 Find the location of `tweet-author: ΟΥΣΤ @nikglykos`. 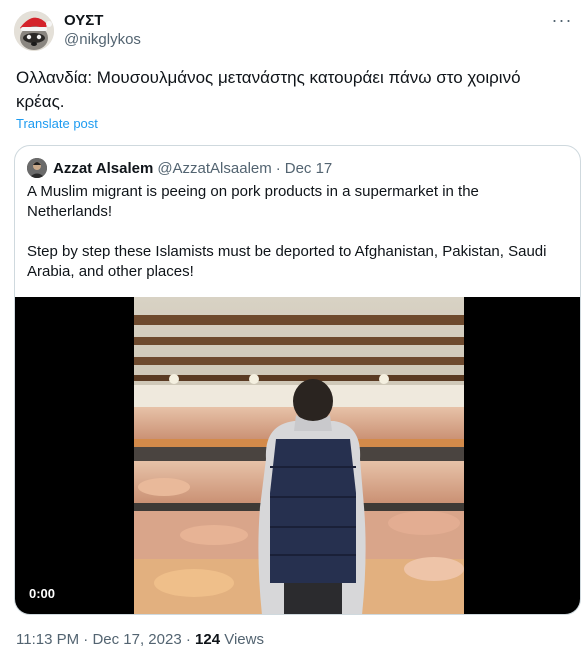

tweet-author: ΟΥΣΤ @nikglykos is located at coordinates (77, 31).